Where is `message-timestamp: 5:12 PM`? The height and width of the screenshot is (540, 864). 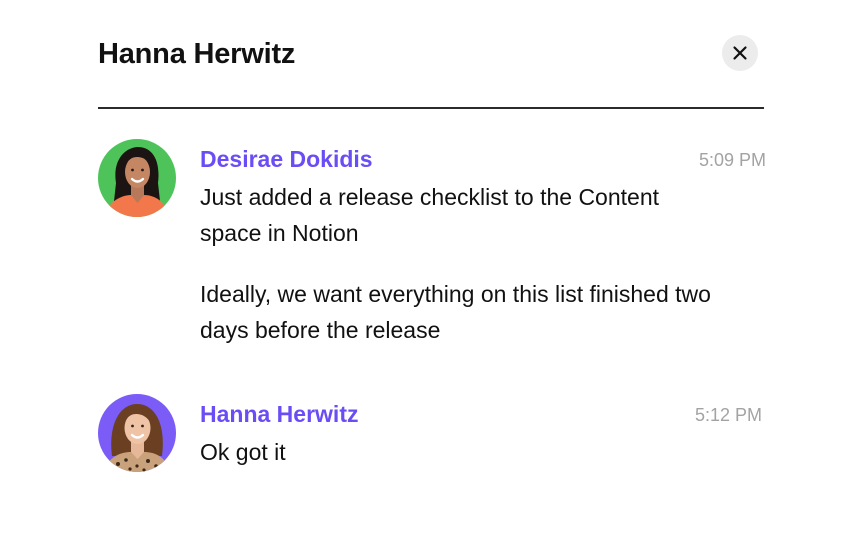 message-timestamp: 5:12 PM is located at coordinates (728, 415).